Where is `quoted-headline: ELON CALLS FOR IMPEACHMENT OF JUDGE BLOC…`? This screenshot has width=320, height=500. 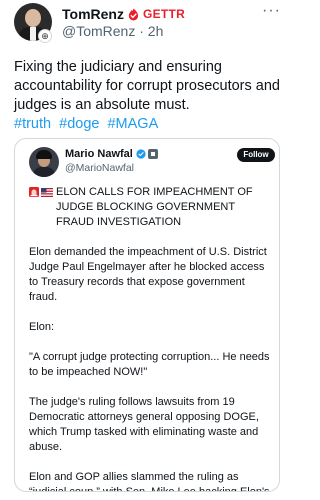
quoted-headline: ELON CALLS FOR IMPEACHMENT OF JUDGE BLOC… is located at coordinates (154, 207).